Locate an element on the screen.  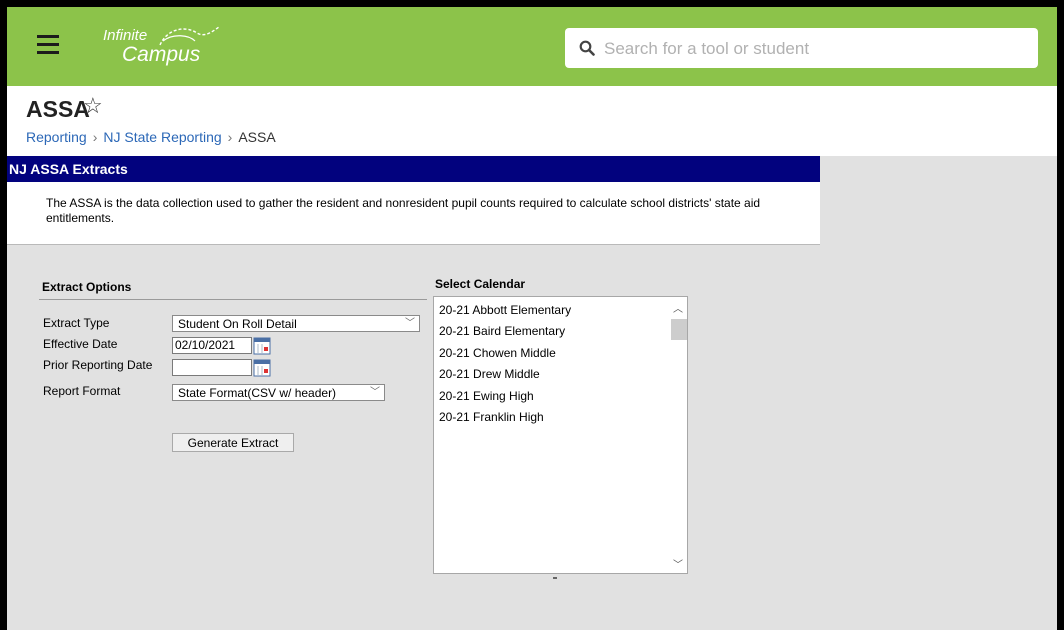
list-item: 20-21 Drew Middle is located at coordinates (489, 374).